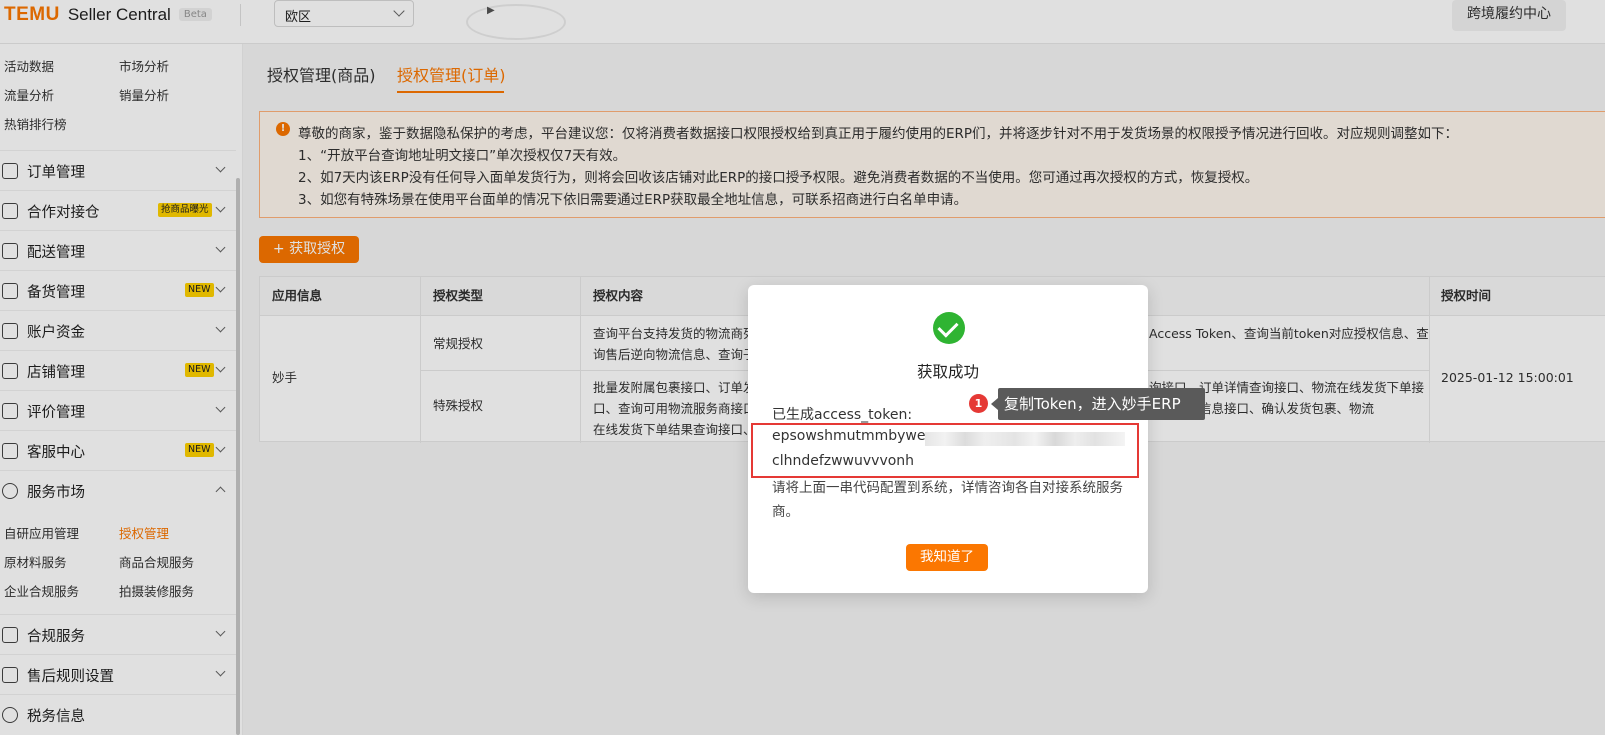 The image size is (1605, 735). I want to click on token-hint: 请将上面一串代码配置到系统，详情咨询各自对接系统服务商。, so click(947, 500).